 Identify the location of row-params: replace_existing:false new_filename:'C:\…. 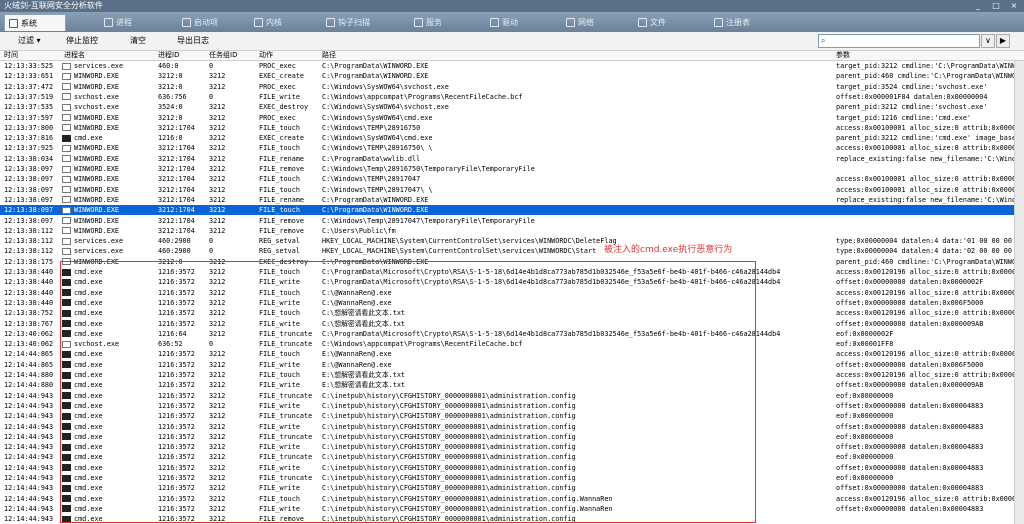
(925, 158).